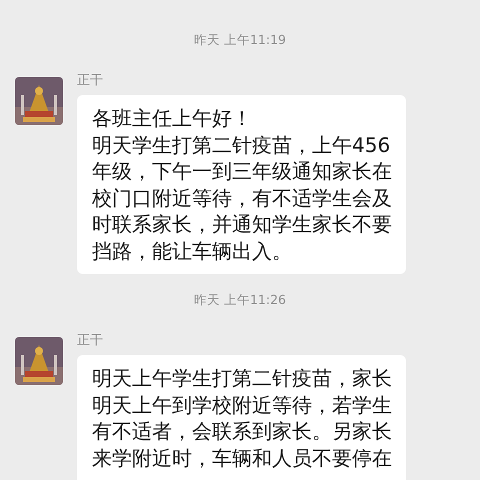 Image resolution: width=480 pixels, height=480 pixels. Describe the element at coordinates (240, 300) in the screenshot. I see `timestamp: 昨天 上午11:26` at that location.